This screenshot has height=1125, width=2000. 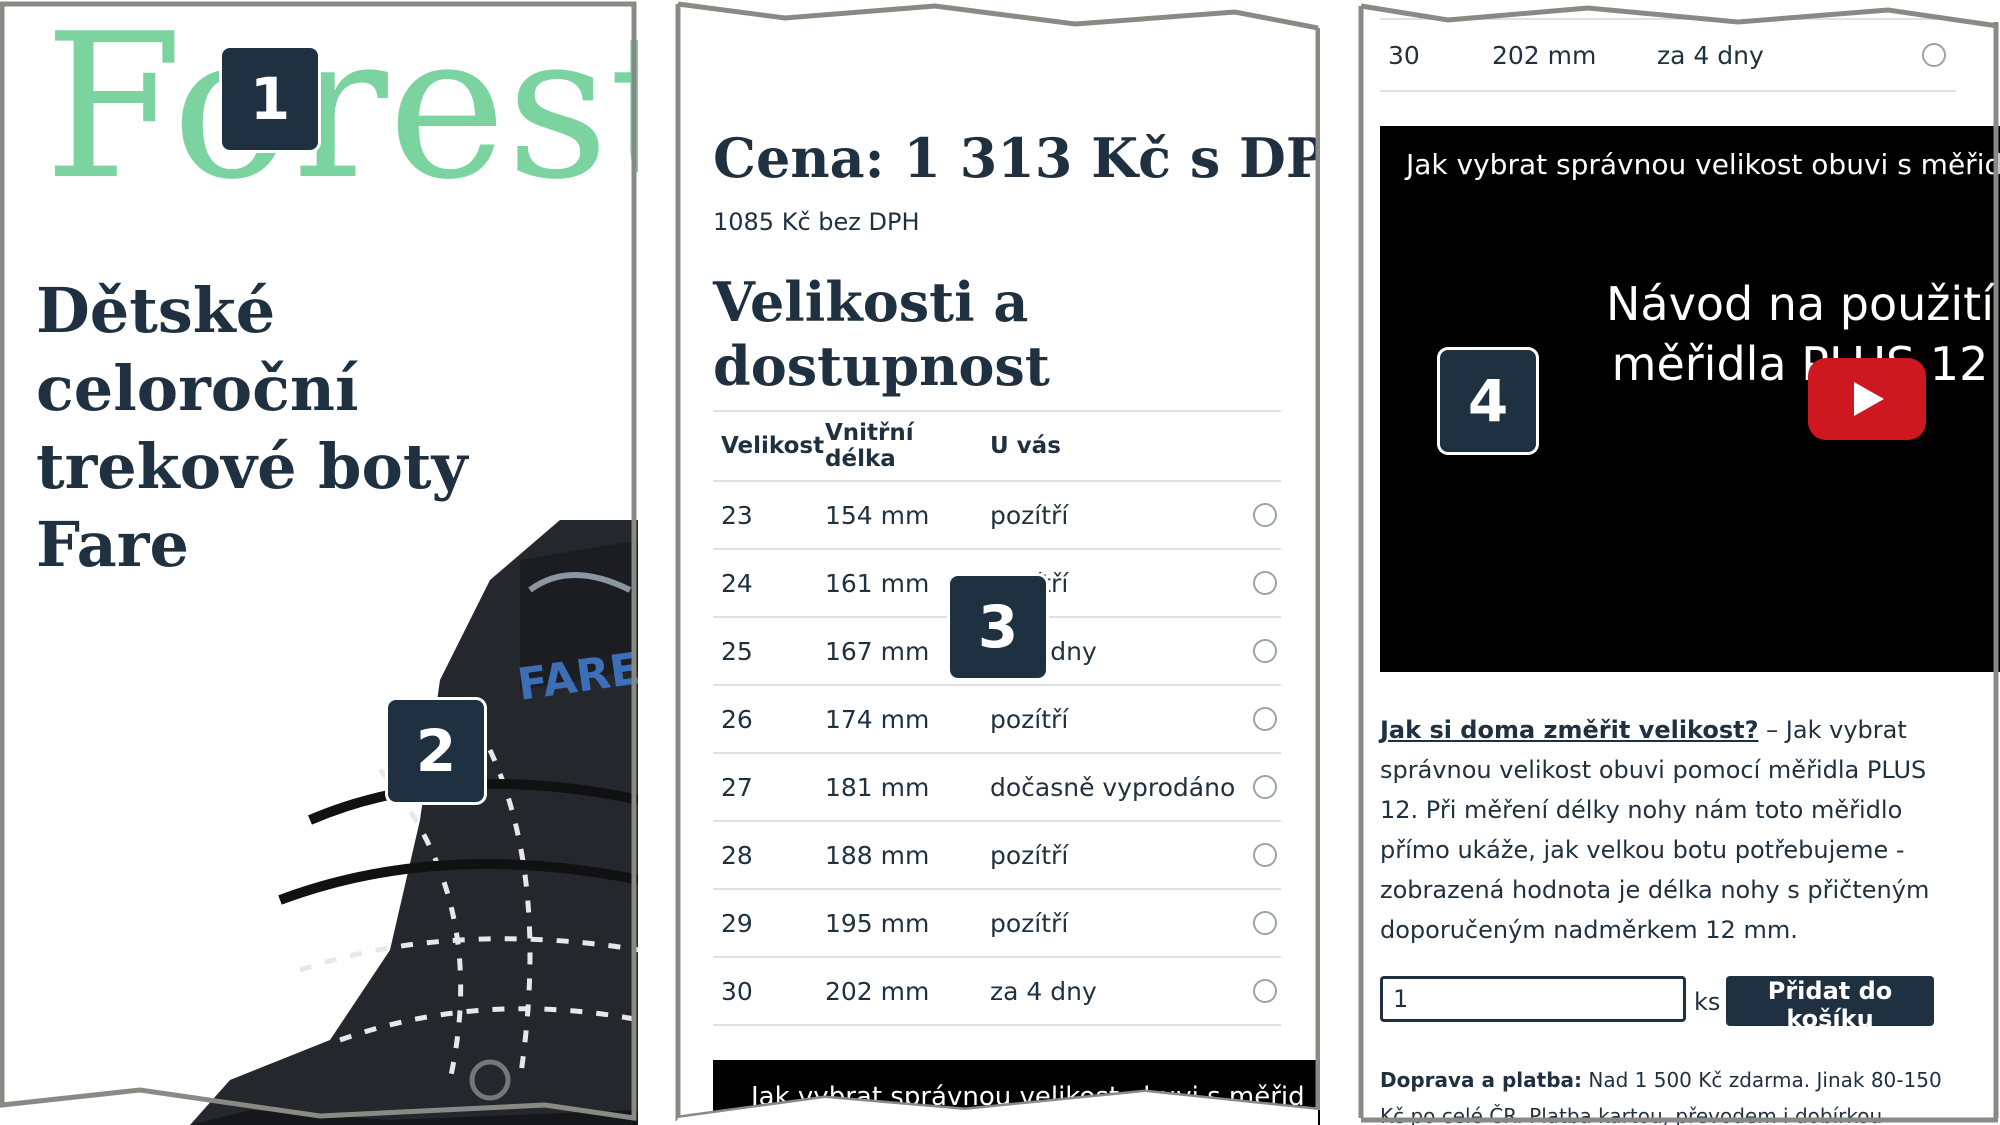 I want to click on sizes-table-header: Velikost Vnitřní délka U vás, so click(x=997, y=446).